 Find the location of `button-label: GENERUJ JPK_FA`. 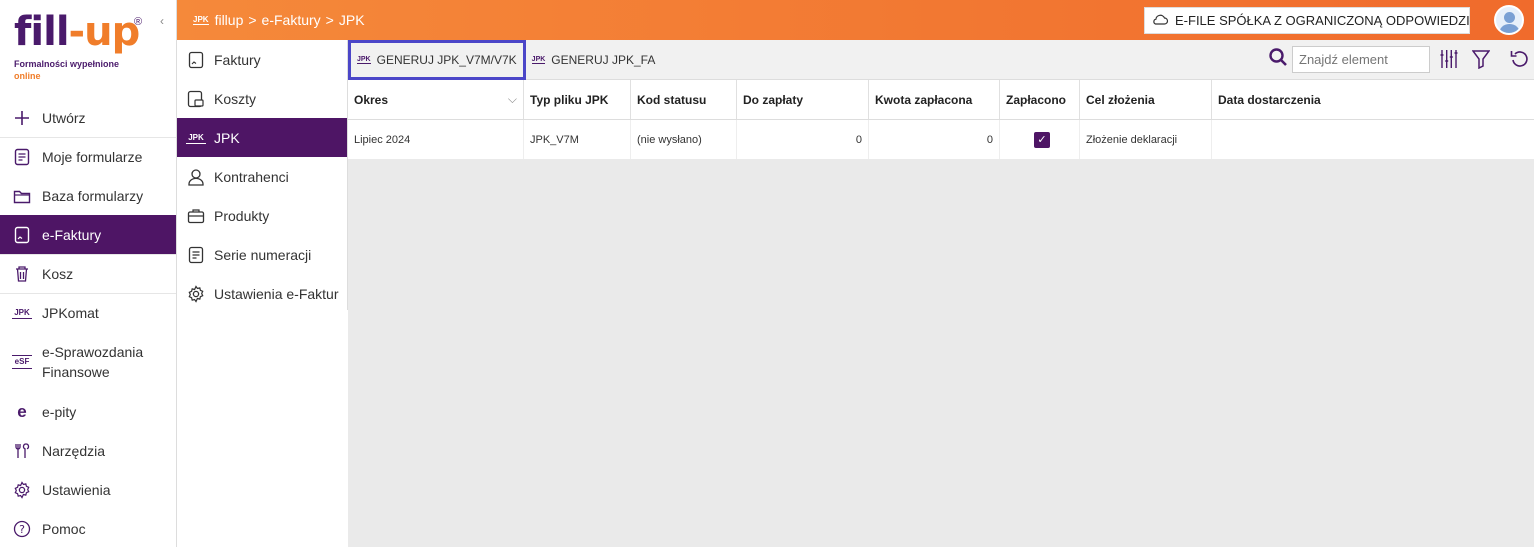

button-label: GENERUJ JPK_FA is located at coordinates (603, 59).